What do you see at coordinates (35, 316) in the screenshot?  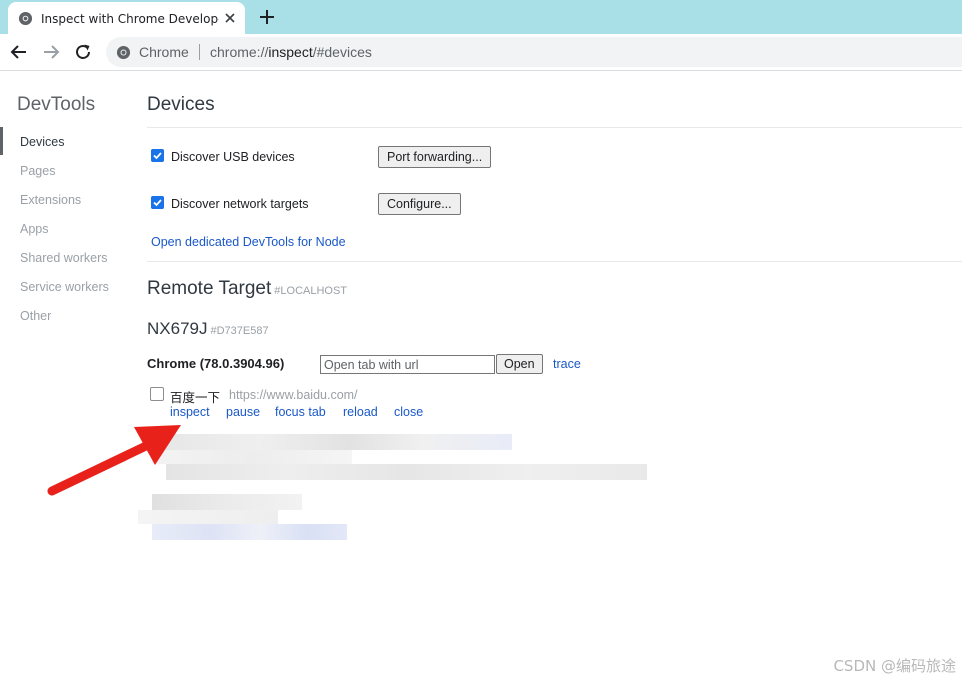 I see `sidebar-item-other: Other` at bounding box center [35, 316].